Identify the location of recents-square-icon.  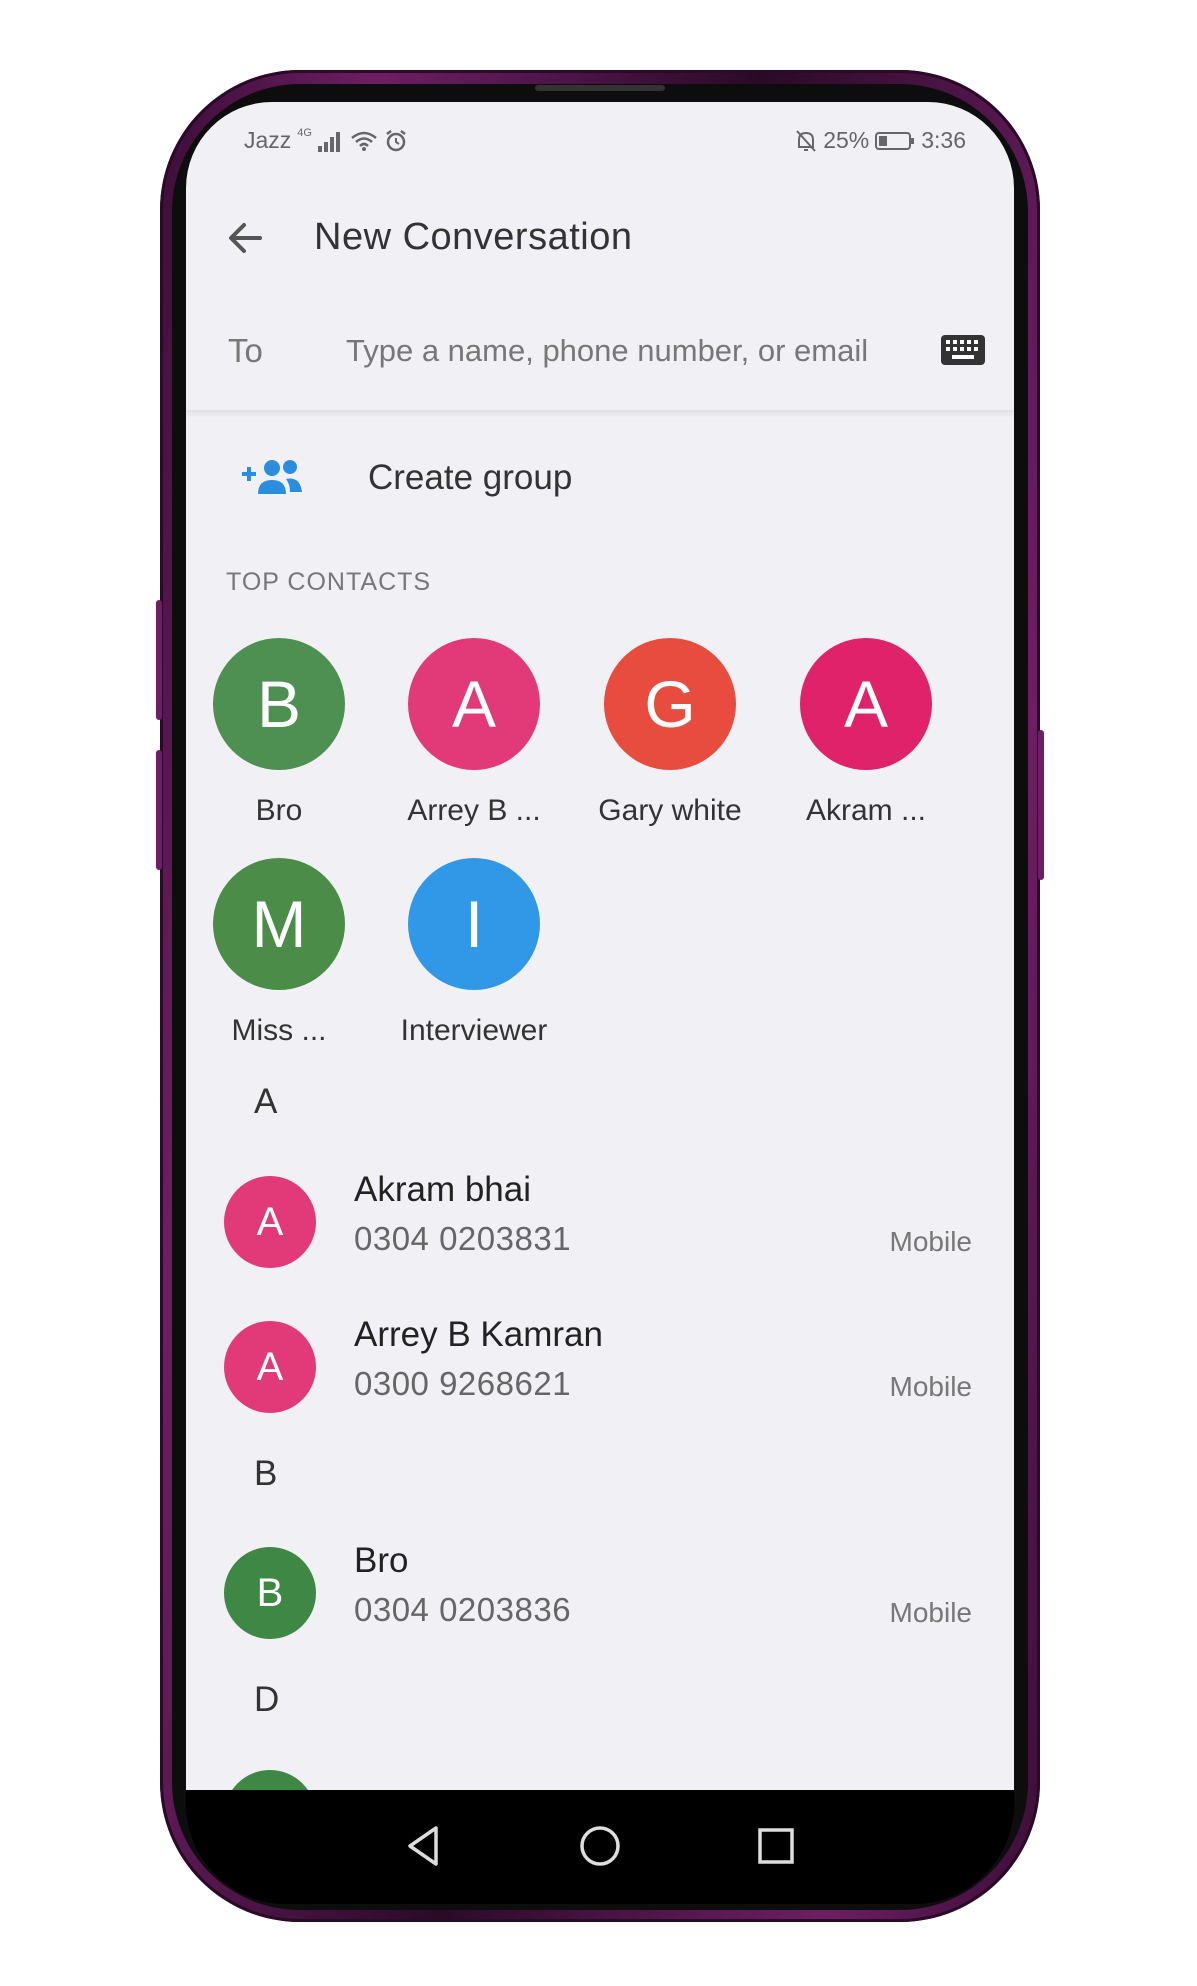
(776, 1846).